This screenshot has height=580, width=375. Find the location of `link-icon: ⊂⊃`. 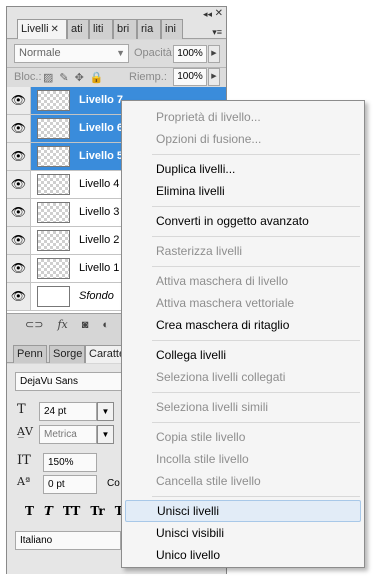

link-icon: ⊂⊃ is located at coordinates (34, 324).